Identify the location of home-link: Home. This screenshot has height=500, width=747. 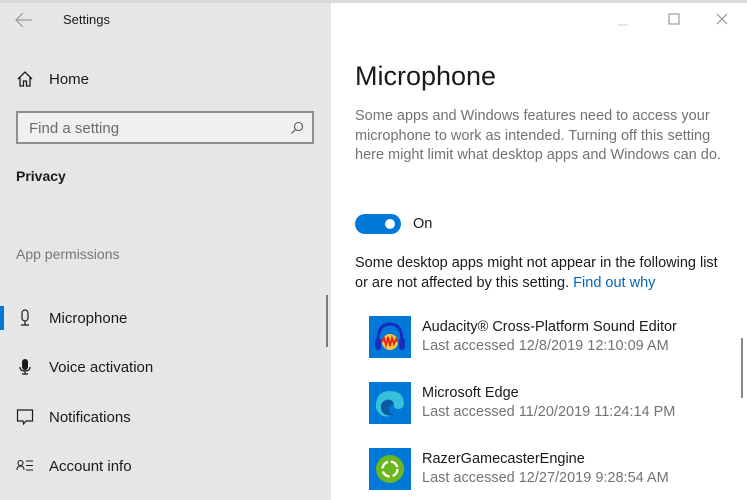
(52, 79).